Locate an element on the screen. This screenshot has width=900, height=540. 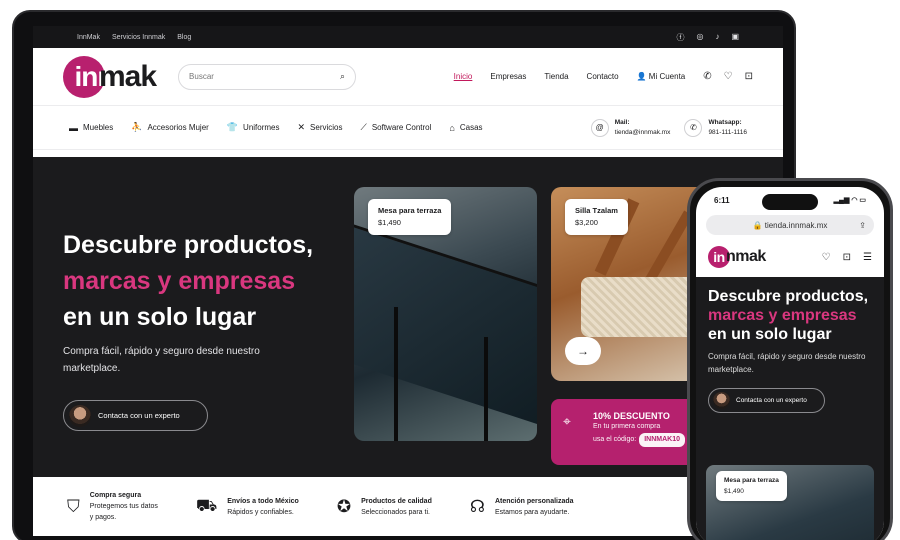
category-uniformes: 👕 Uniformes is located at coordinates (253, 127).